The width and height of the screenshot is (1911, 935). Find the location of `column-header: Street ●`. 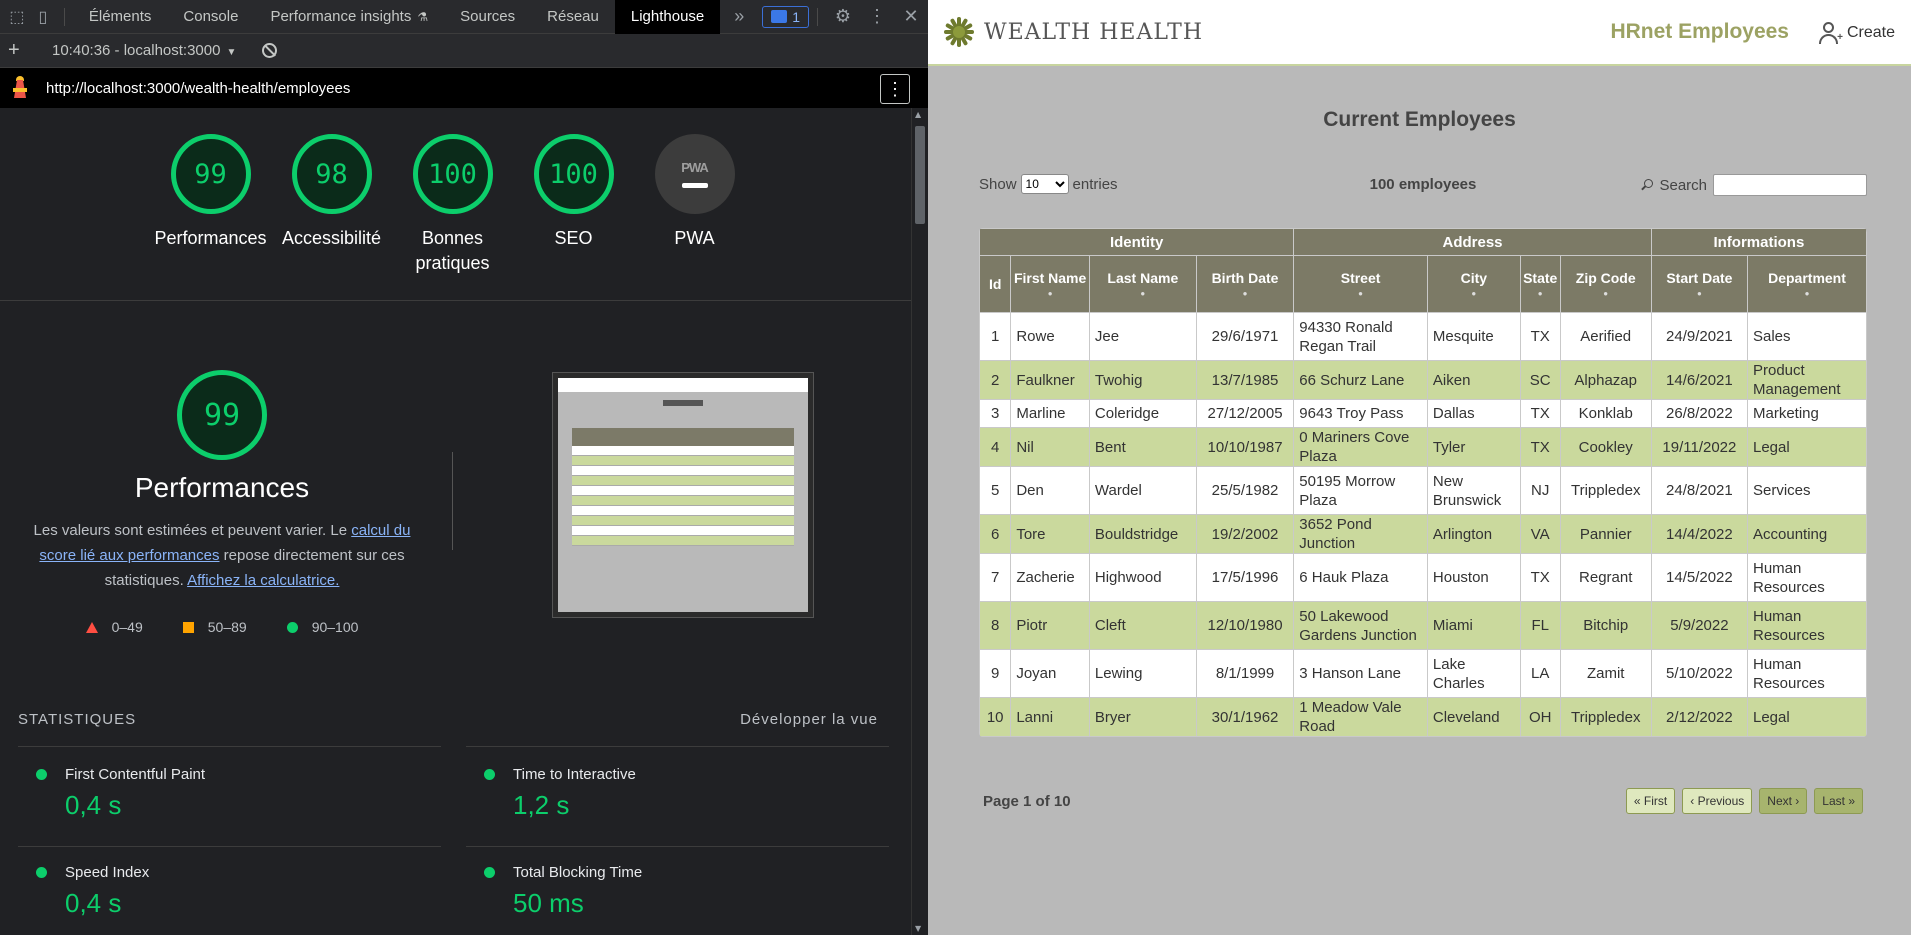

column-header: Street ● is located at coordinates (1360, 284).